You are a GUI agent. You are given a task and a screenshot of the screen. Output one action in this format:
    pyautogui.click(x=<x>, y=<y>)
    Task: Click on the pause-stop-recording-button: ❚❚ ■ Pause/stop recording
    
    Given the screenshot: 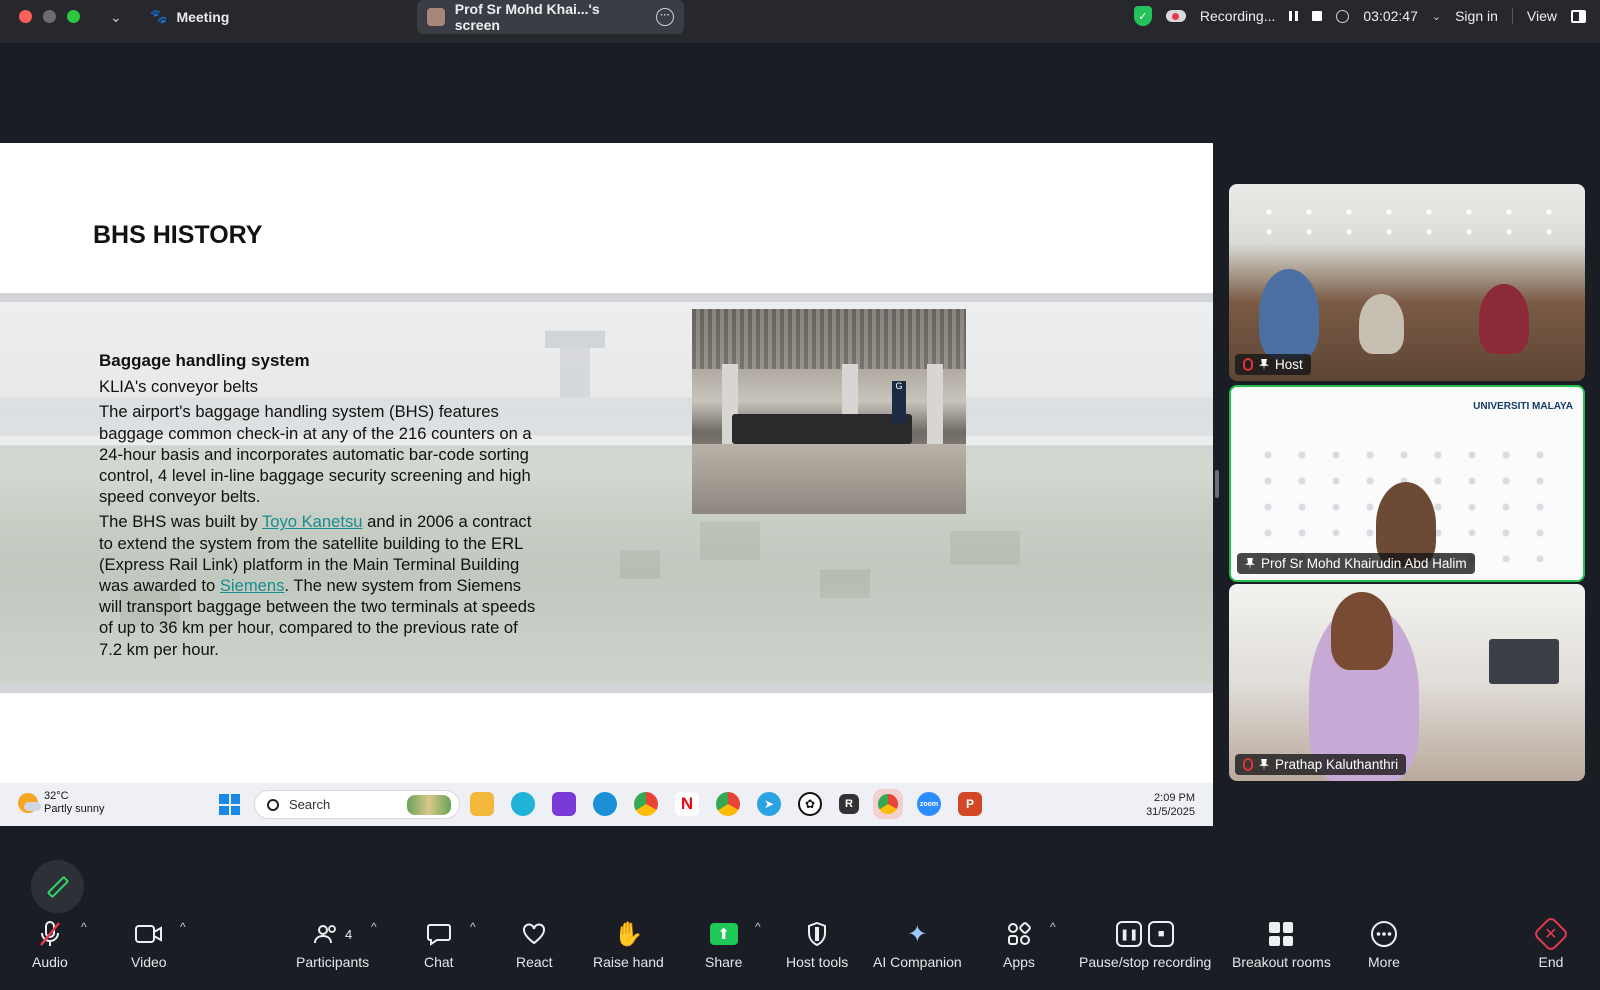 What is the action you would take?
    pyautogui.click(x=1145, y=945)
    